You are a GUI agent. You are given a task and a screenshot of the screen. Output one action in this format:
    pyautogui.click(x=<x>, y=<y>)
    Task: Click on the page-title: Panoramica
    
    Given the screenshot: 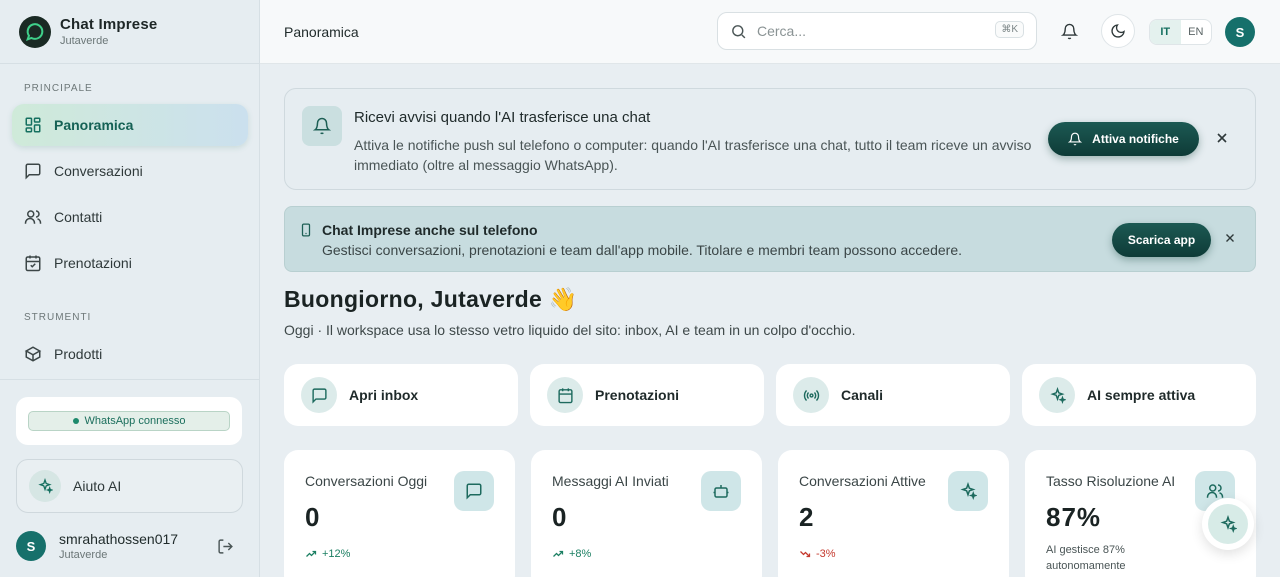 What is the action you would take?
    pyautogui.click(x=321, y=31)
    